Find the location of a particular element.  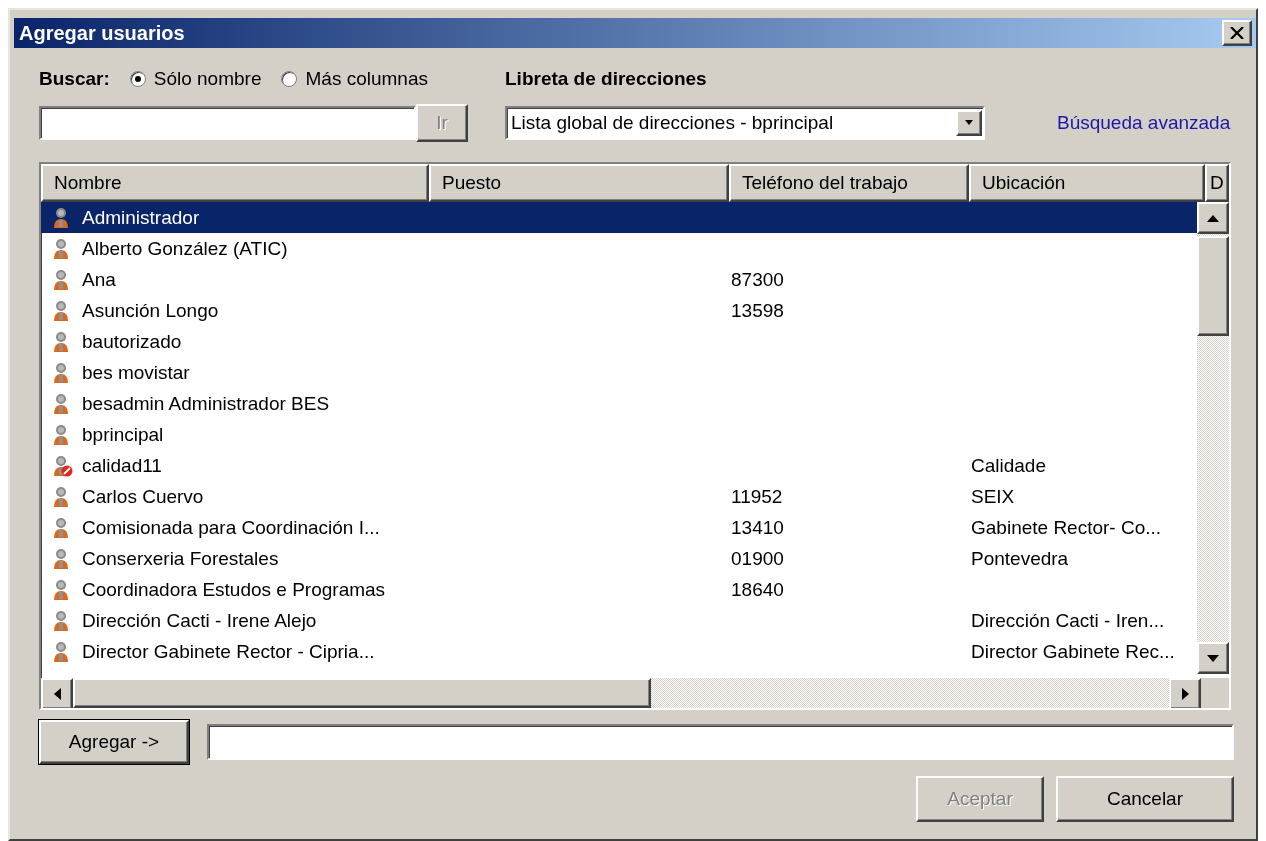

user-row: bautorizado is located at coordinates (619, 341).